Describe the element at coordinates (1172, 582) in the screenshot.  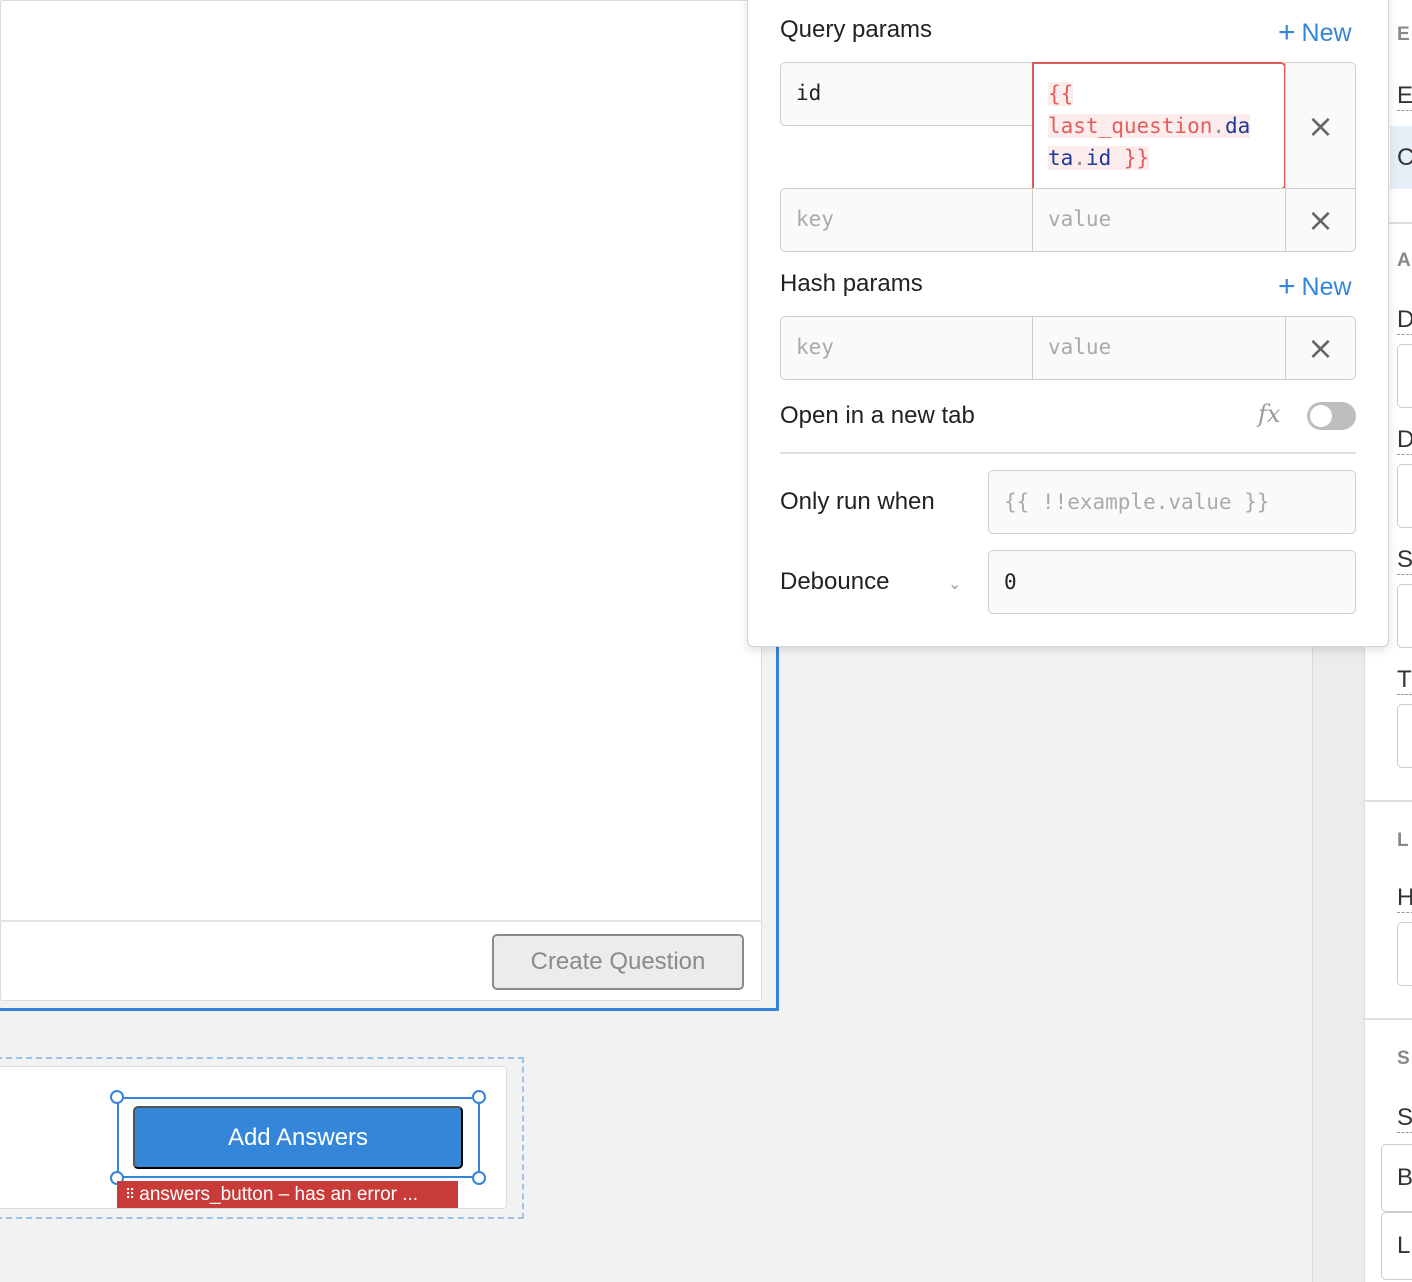
I see `debounce-input: 0` at that location.